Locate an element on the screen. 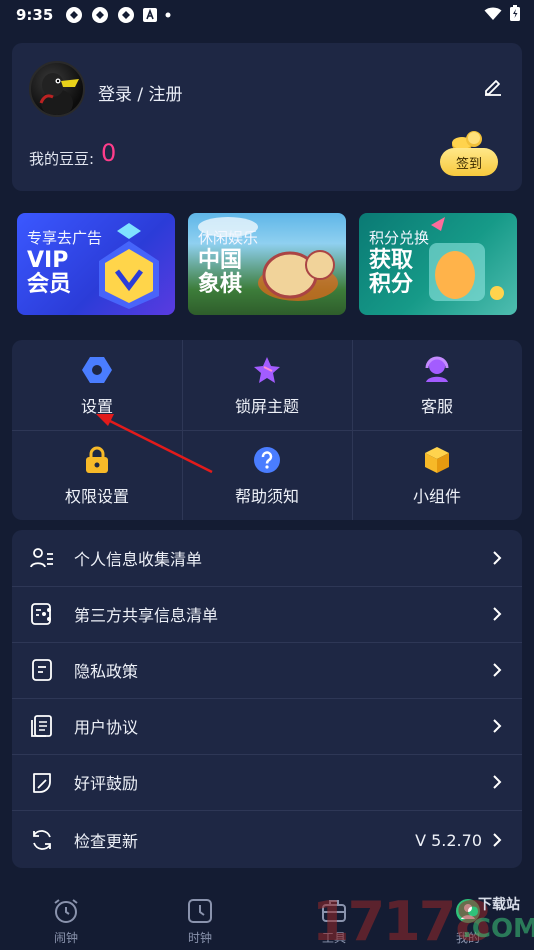  grid-item-label: 客服 is located at coordinates (436, 406).